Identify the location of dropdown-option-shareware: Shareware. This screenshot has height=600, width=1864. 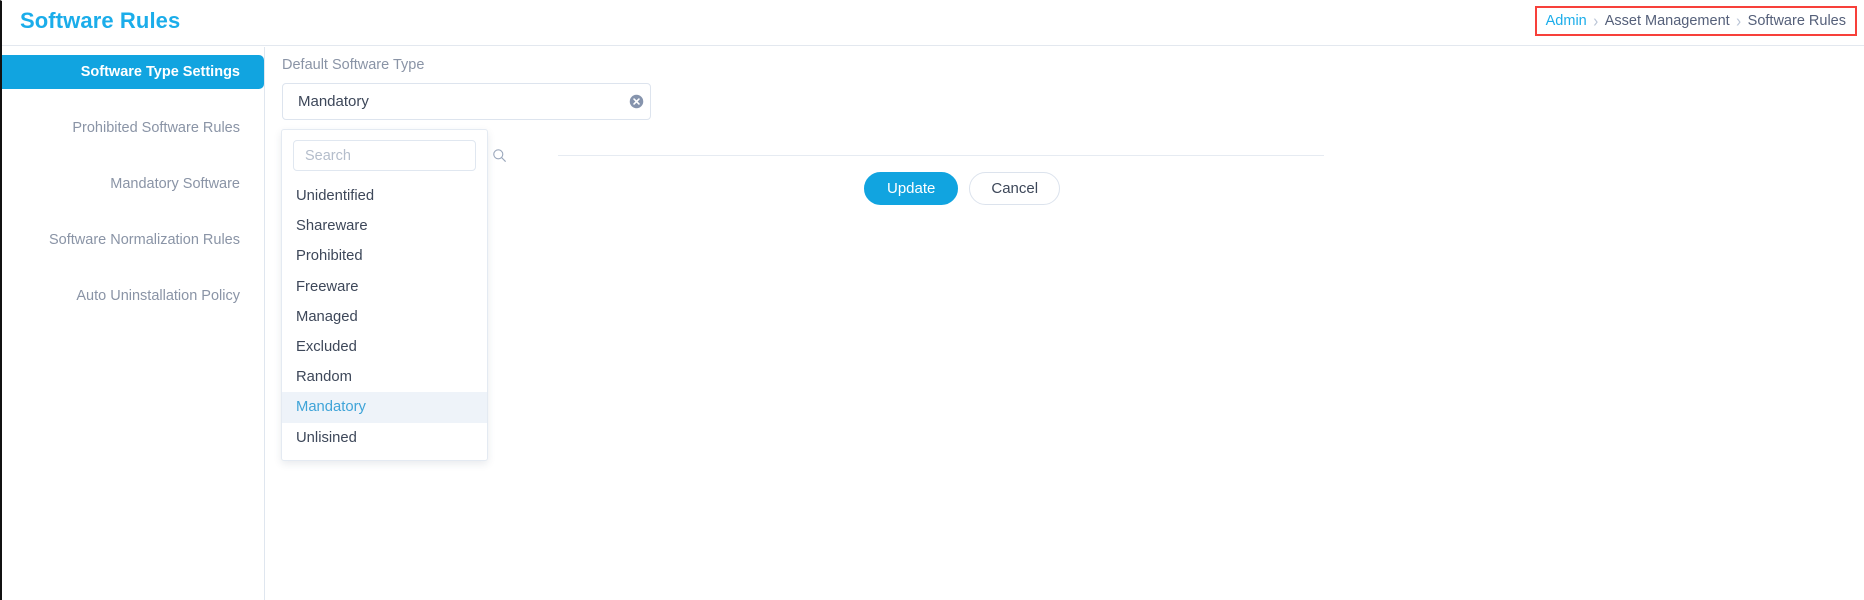
(384, 226).